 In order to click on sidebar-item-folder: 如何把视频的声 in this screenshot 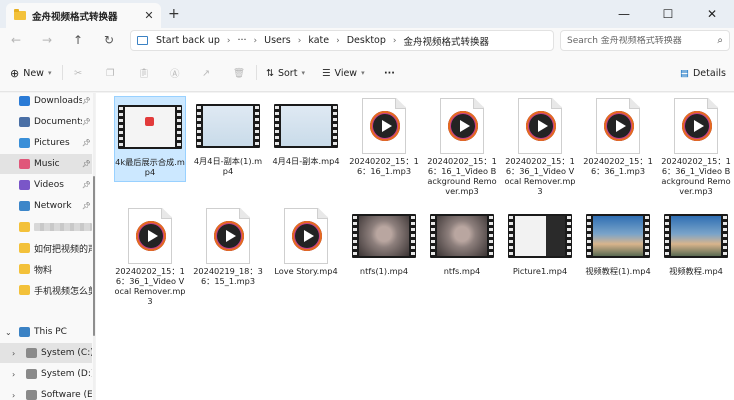, I will do `click(46, 248)`.